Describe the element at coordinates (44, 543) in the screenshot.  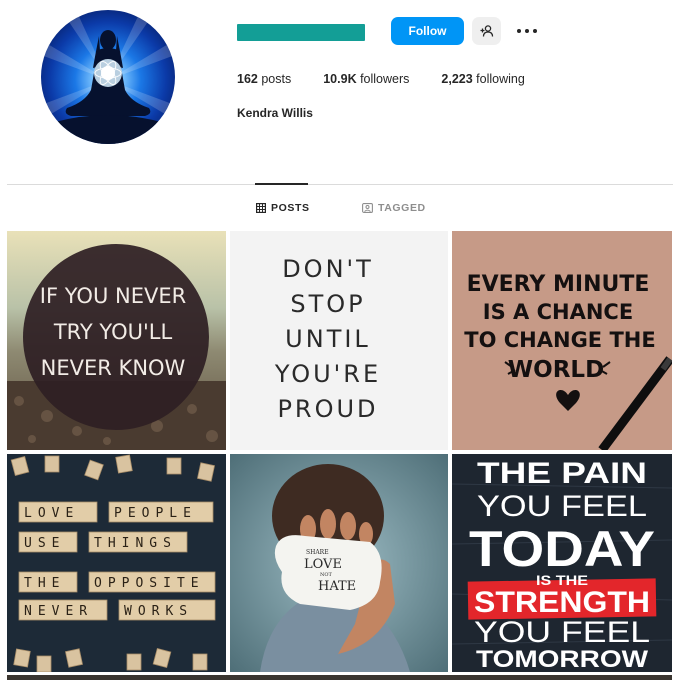
I see `post-4-line-3: USE` at that location.